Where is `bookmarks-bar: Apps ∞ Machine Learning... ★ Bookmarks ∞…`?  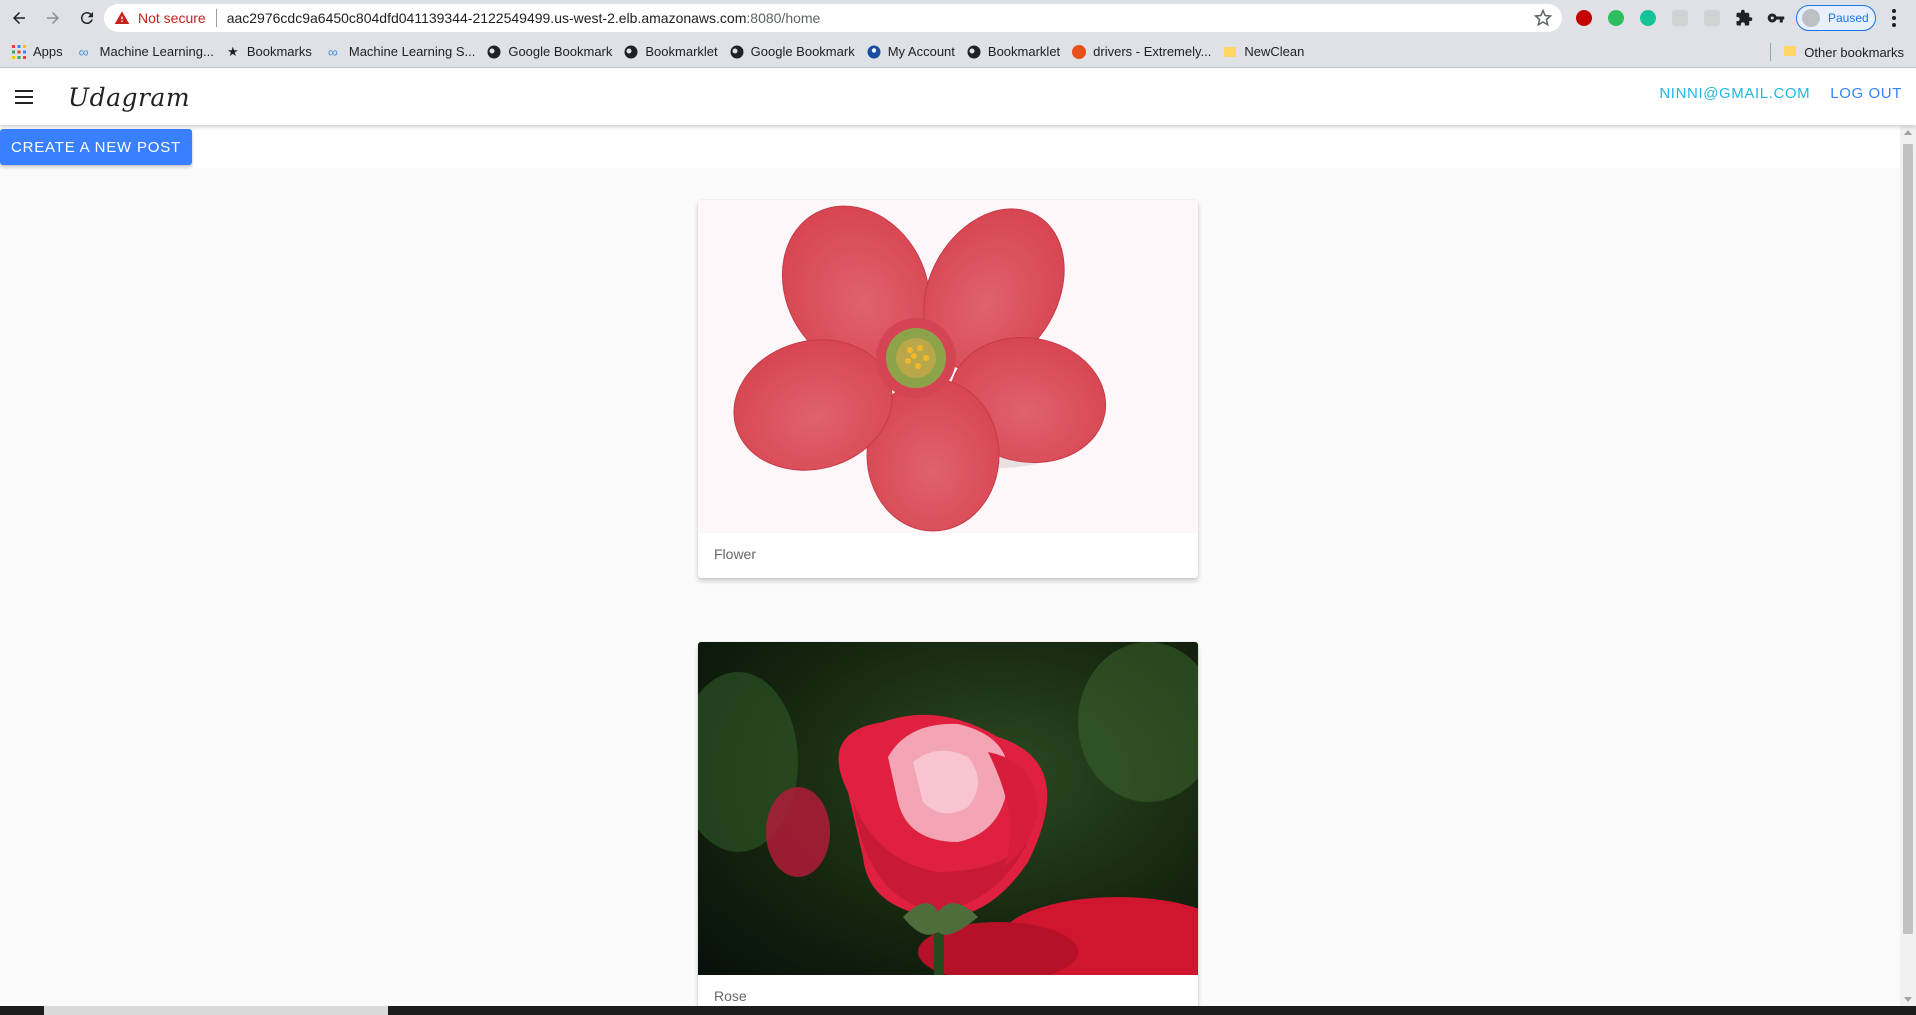 bookmarks-bar: Apps ∞ Machine Learning... ★ Bookmarks ∞… is located at coordinates (958, 52).